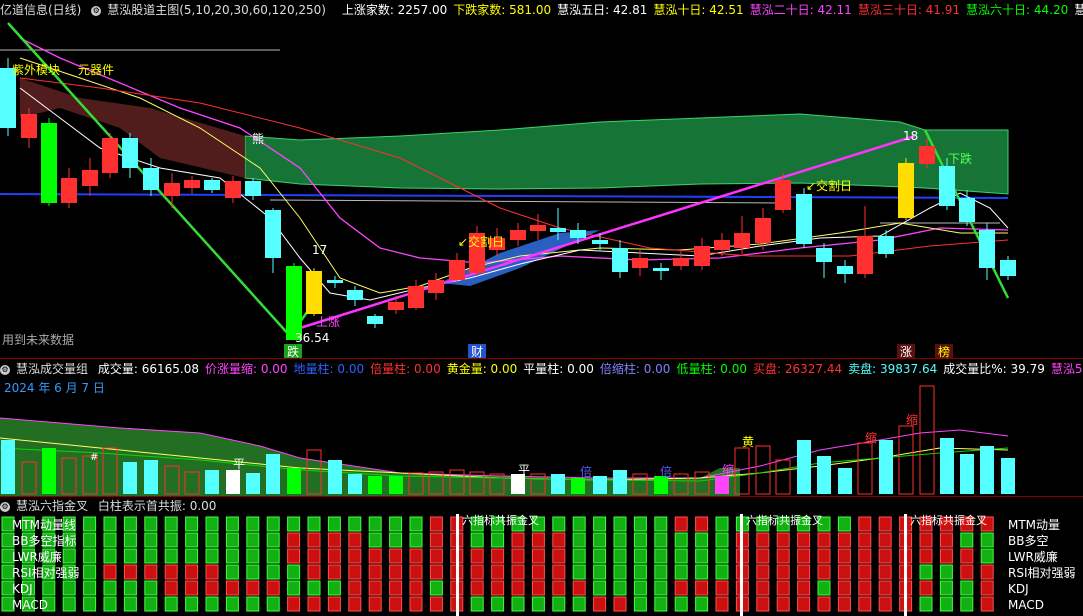 Image resolution: width=1083 pixels, height=616 pixels. I want to click on stock-title: 亿道信息(日线), so click(40, 10).